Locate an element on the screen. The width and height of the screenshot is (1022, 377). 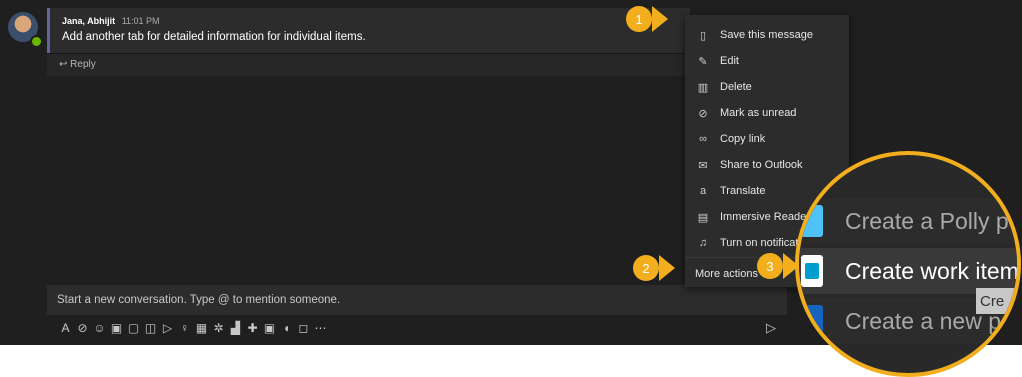
compose-toolbar: A ⊘ ☺ ▣ ▢ ◫ ▷ ♀ ▦ ✲ ▟ ✚ ▣ ◖ ◻ ⋯ is located at coordinates (193, 328).